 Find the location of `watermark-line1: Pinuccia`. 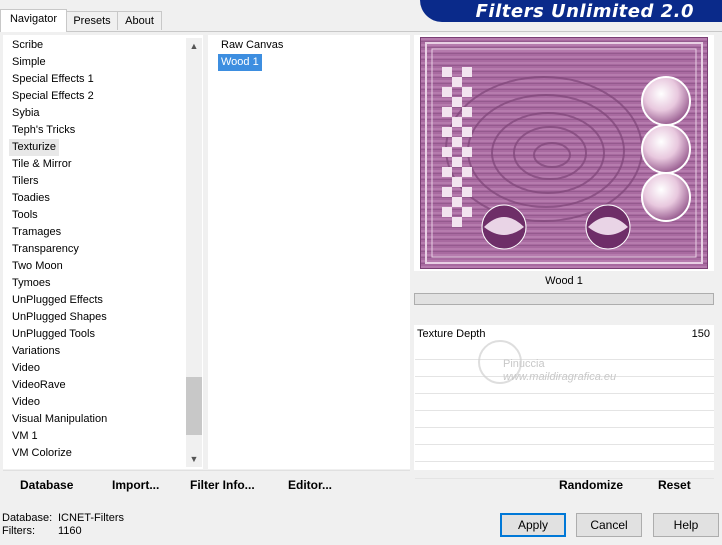

watermark-line1: Pinuccia is located at coordinates (524, 364).